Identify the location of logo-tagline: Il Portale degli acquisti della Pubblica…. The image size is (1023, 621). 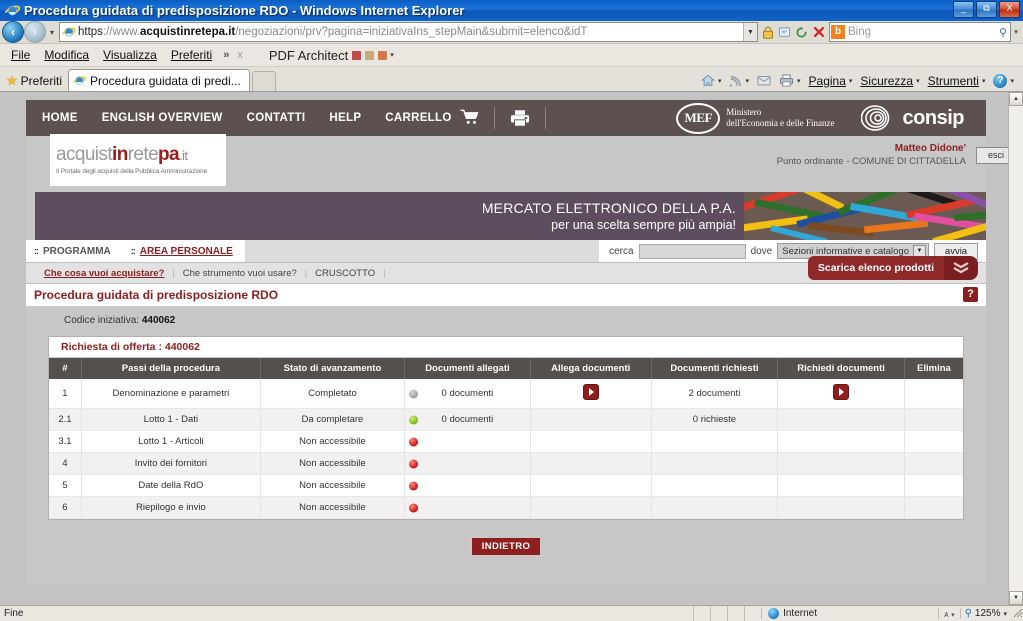
(132, 171).